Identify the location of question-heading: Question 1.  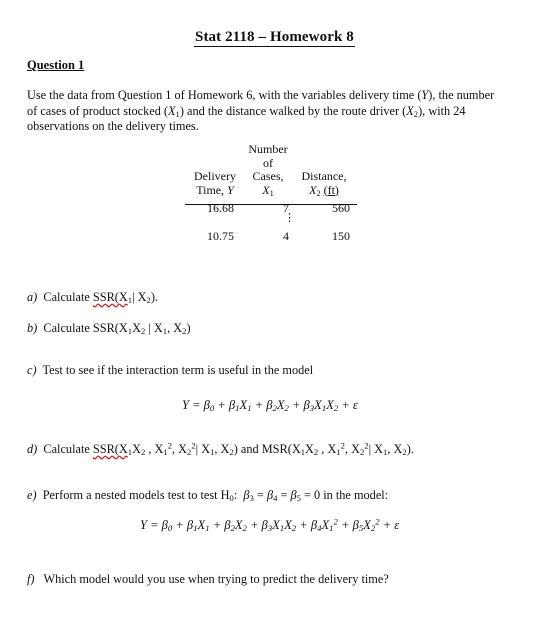
(56, 65).